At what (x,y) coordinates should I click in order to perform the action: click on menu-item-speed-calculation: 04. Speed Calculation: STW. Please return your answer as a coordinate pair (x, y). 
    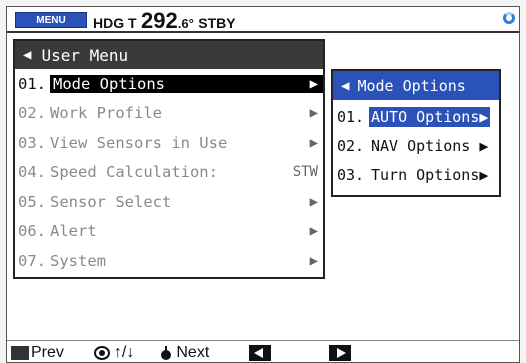
    Looking at the image, I should click on (169, 173).